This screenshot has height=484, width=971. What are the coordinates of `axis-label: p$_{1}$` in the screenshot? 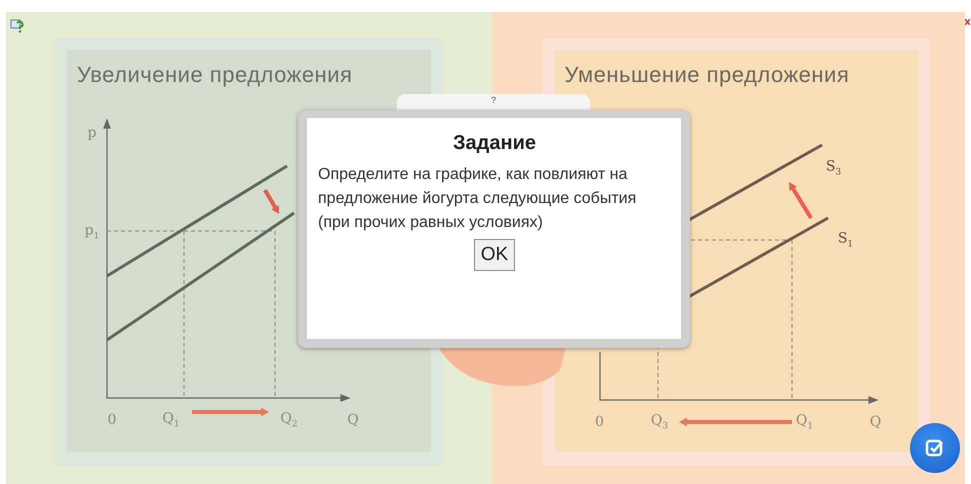 It's located at (92, 232).